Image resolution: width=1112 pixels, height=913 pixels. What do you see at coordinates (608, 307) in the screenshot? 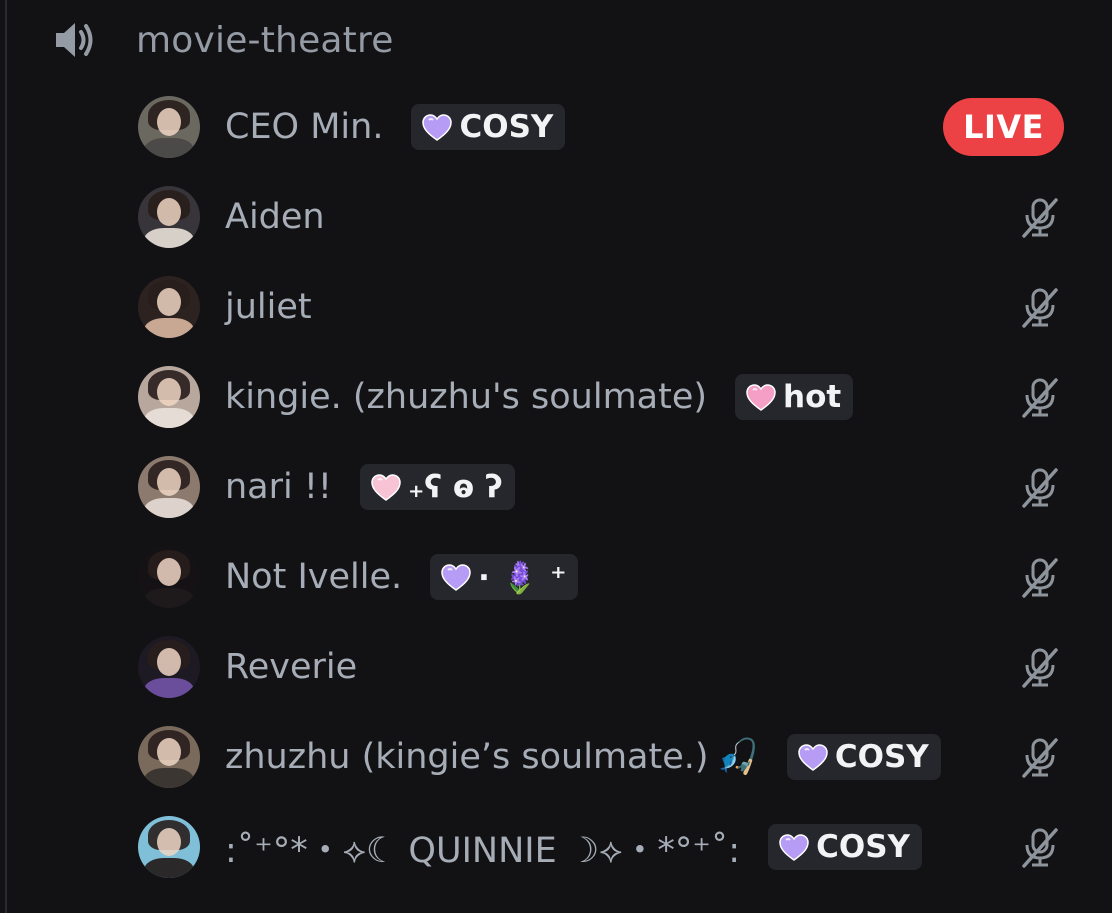
I see `voice-user-row: juliet` at bounding box center [608, 307].